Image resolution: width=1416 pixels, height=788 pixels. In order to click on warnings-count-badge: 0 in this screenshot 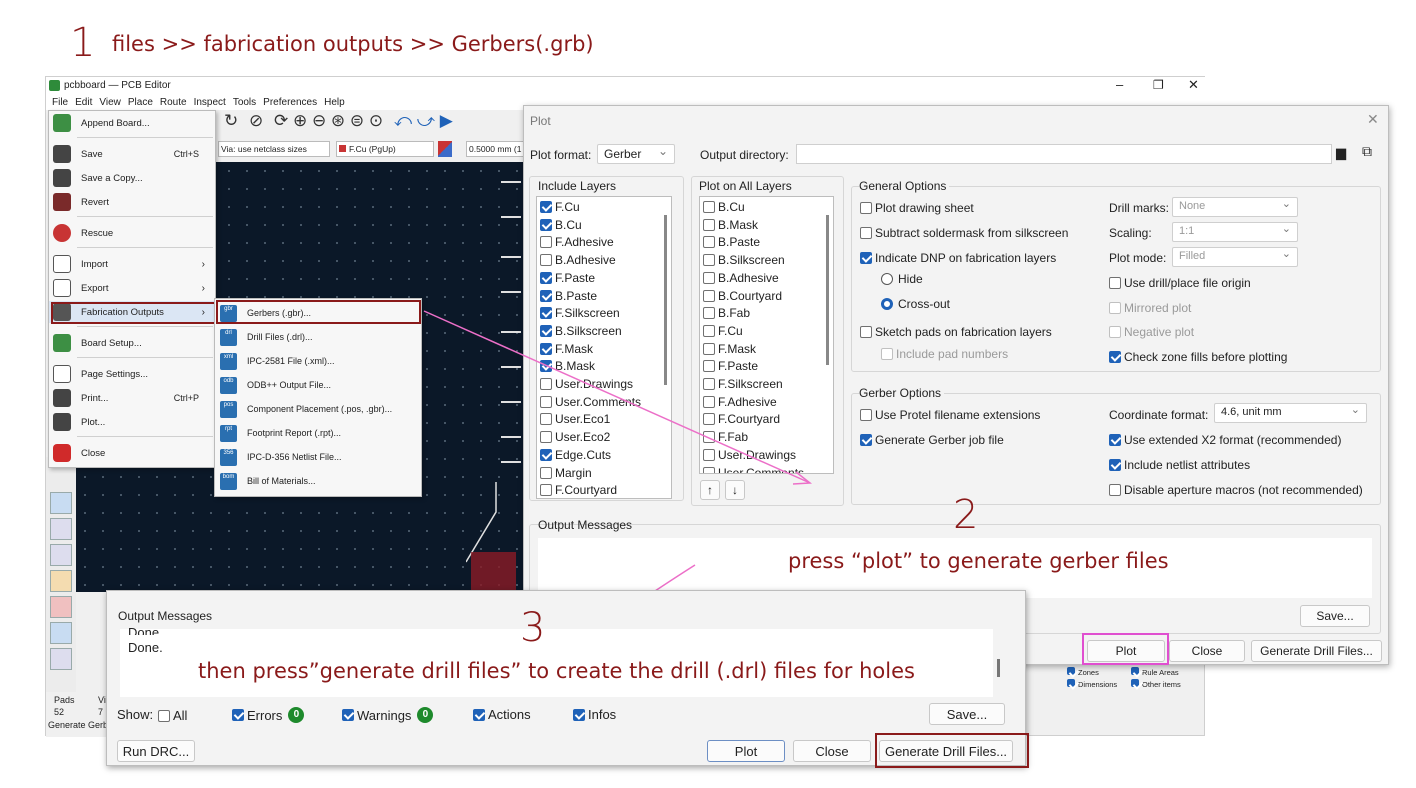, I will do `click(425, 715)`.